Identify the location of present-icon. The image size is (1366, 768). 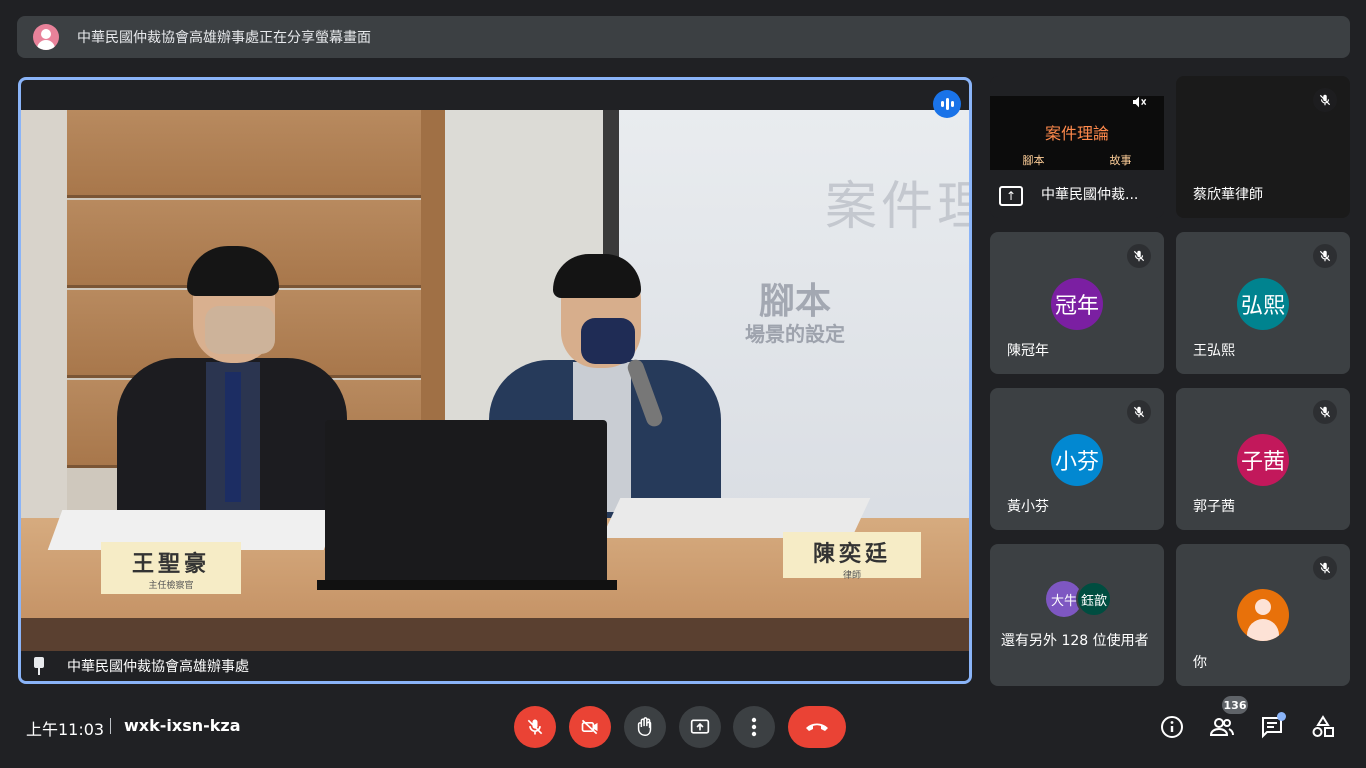
(700, 726).